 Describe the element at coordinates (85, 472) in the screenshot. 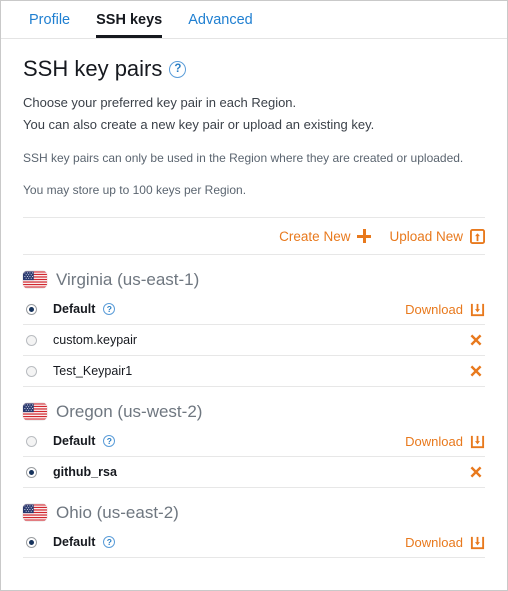

I see `key-name: github_rsa` at that location.